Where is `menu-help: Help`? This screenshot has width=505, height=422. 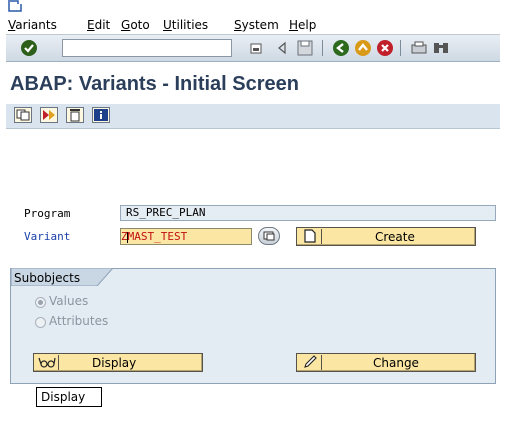 menu-help: Help is located at coordinates (302, 25).